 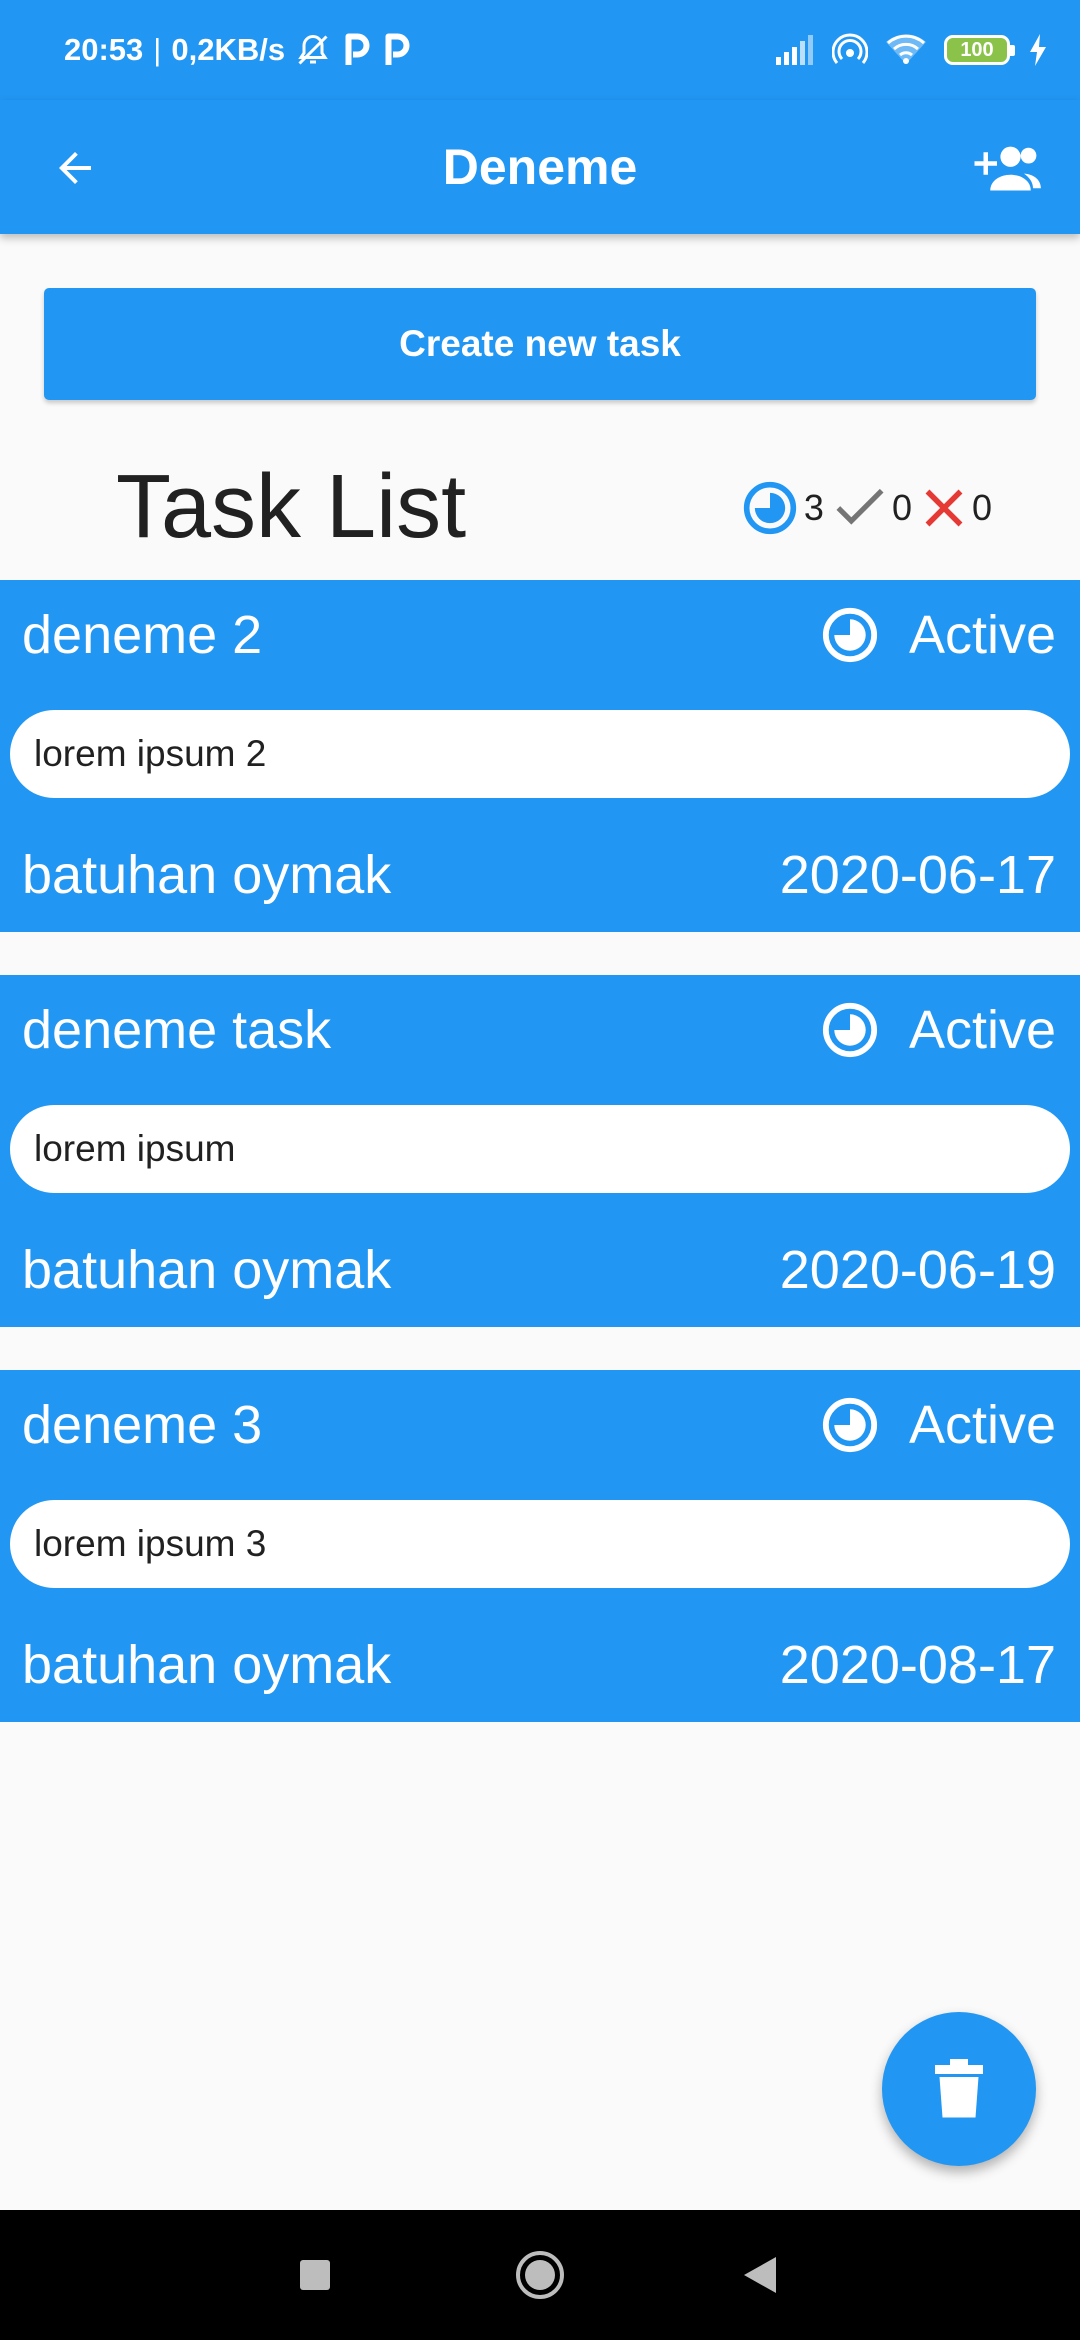 I want to click on battery-icon: 100, so click(x=979, y=50).